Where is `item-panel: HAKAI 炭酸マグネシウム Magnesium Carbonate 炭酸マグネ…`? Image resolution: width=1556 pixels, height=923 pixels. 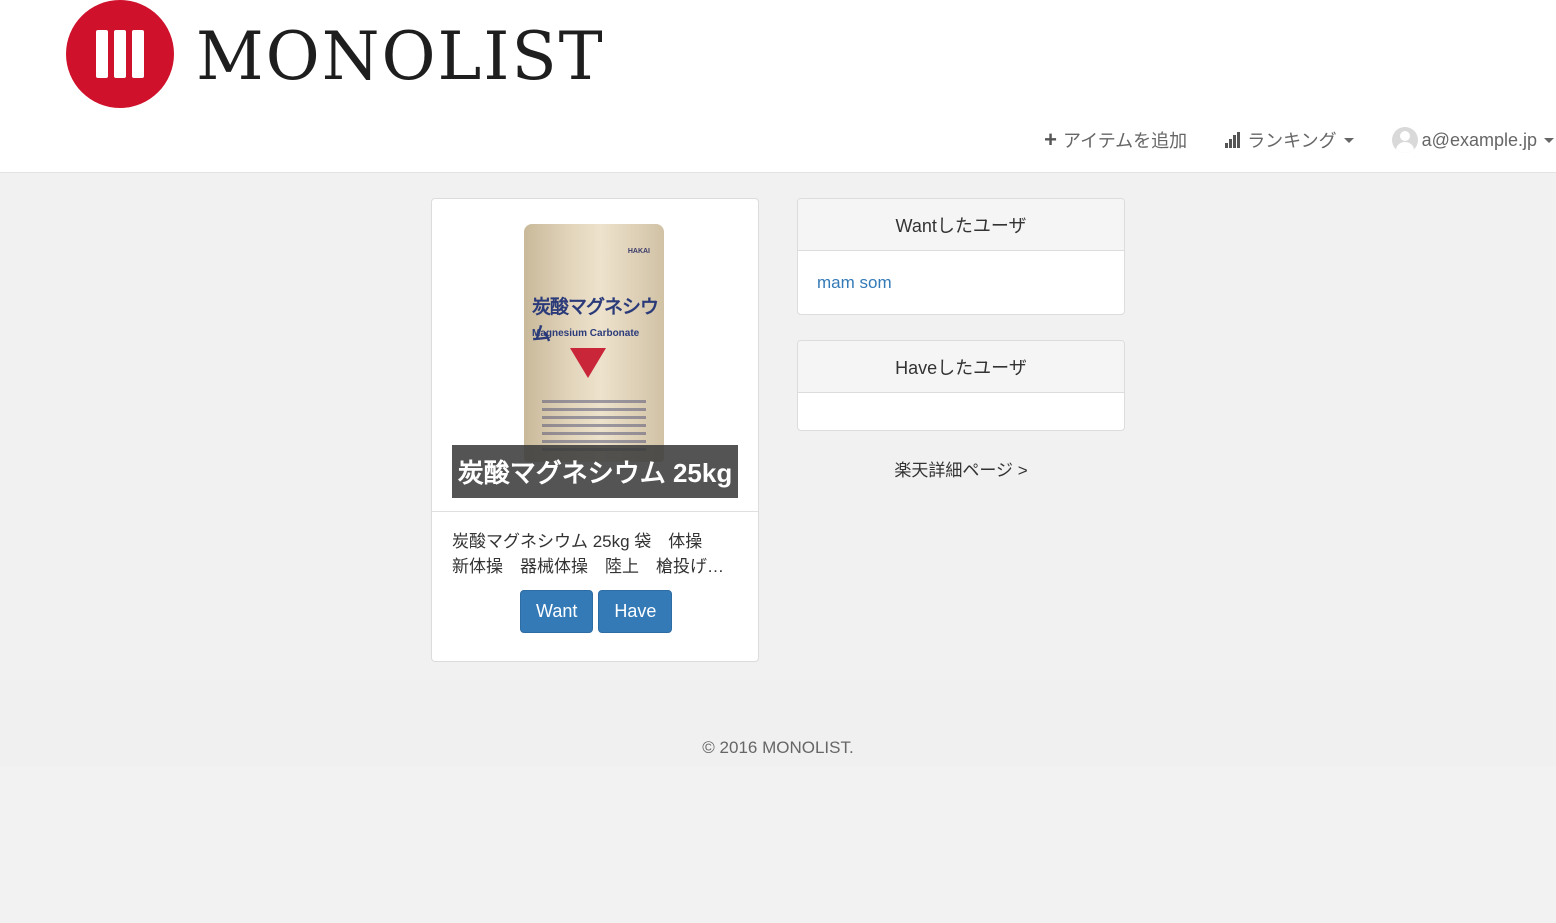
item-panel: HAKAI 炭酸マグネシウム Magnesium Carbonate 炭酸マグネ… is located at coordinates (595, 430).